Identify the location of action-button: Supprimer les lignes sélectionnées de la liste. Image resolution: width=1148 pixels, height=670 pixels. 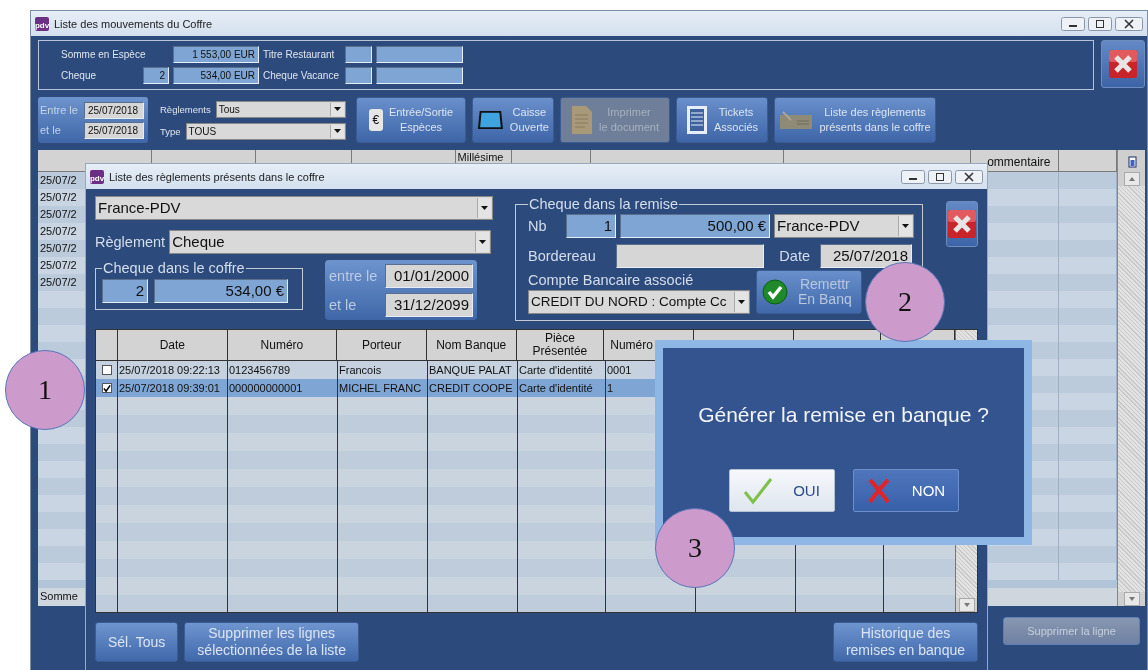
(271, 642).